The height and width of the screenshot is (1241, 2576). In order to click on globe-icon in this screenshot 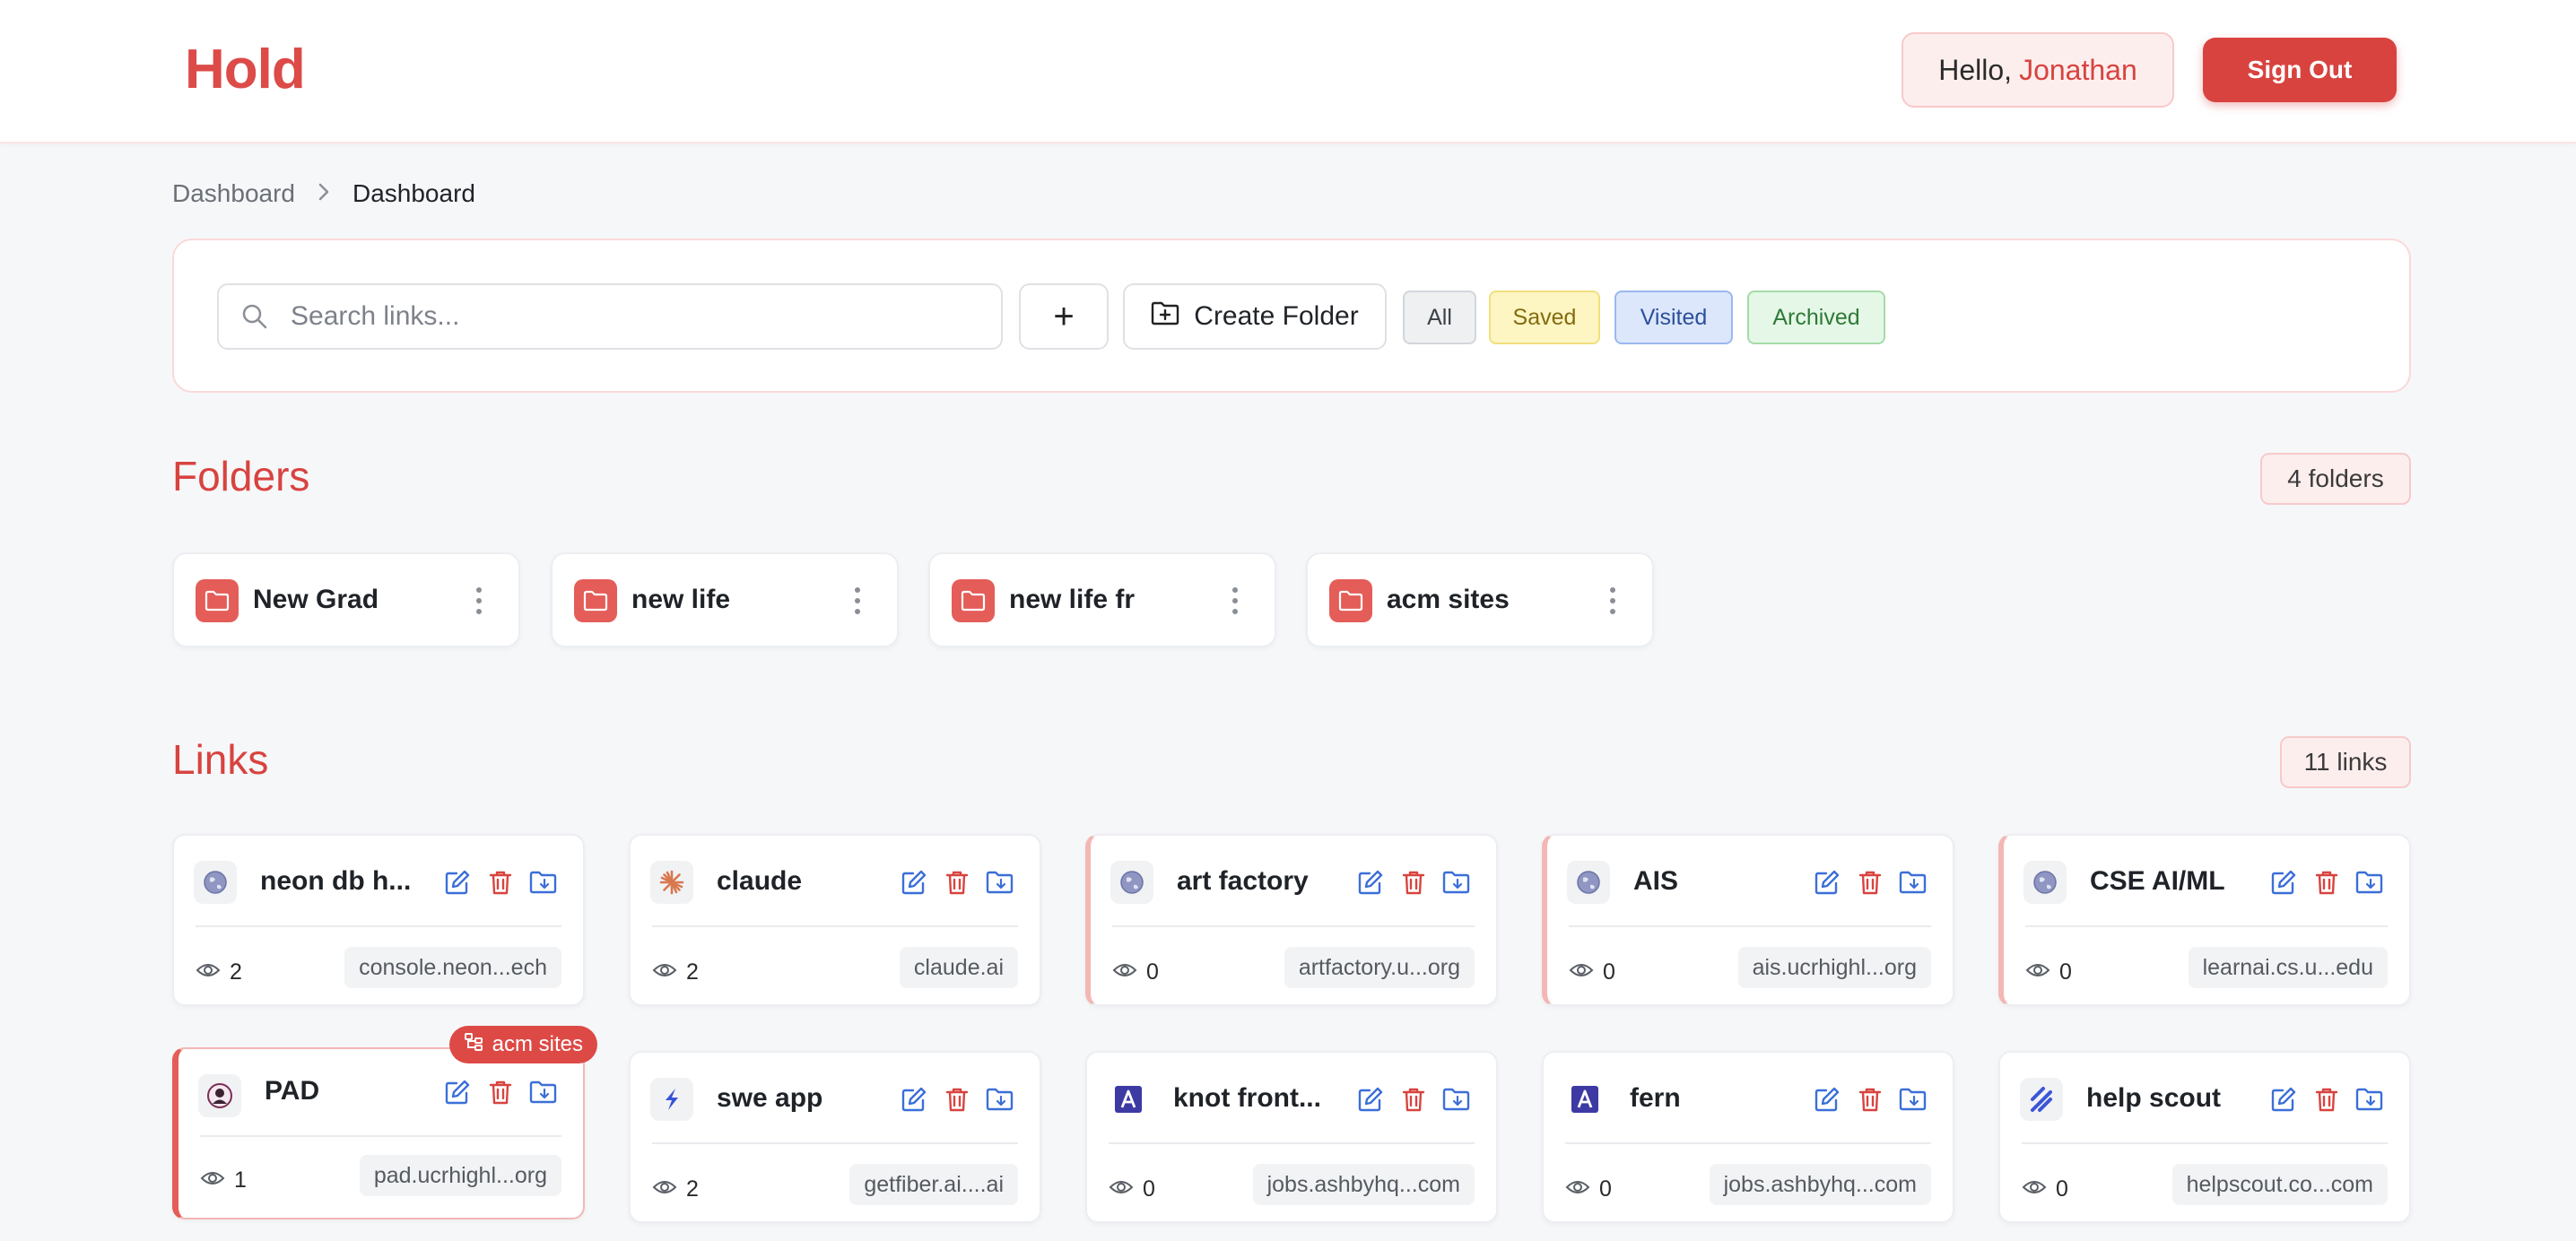, I will do `click(1131, 882)`.